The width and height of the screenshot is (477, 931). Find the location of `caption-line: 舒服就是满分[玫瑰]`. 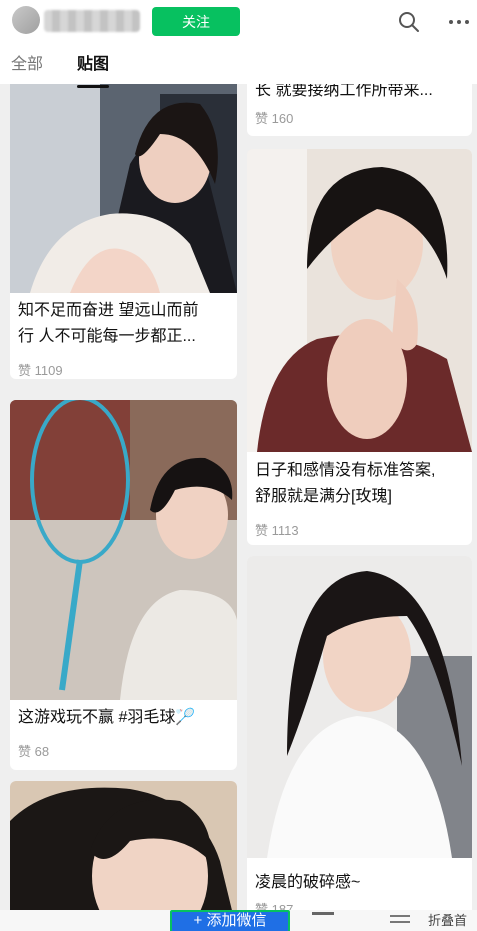

caption-line: 舒服就是满分[玫瑰] is located at coordinates (323, 496).